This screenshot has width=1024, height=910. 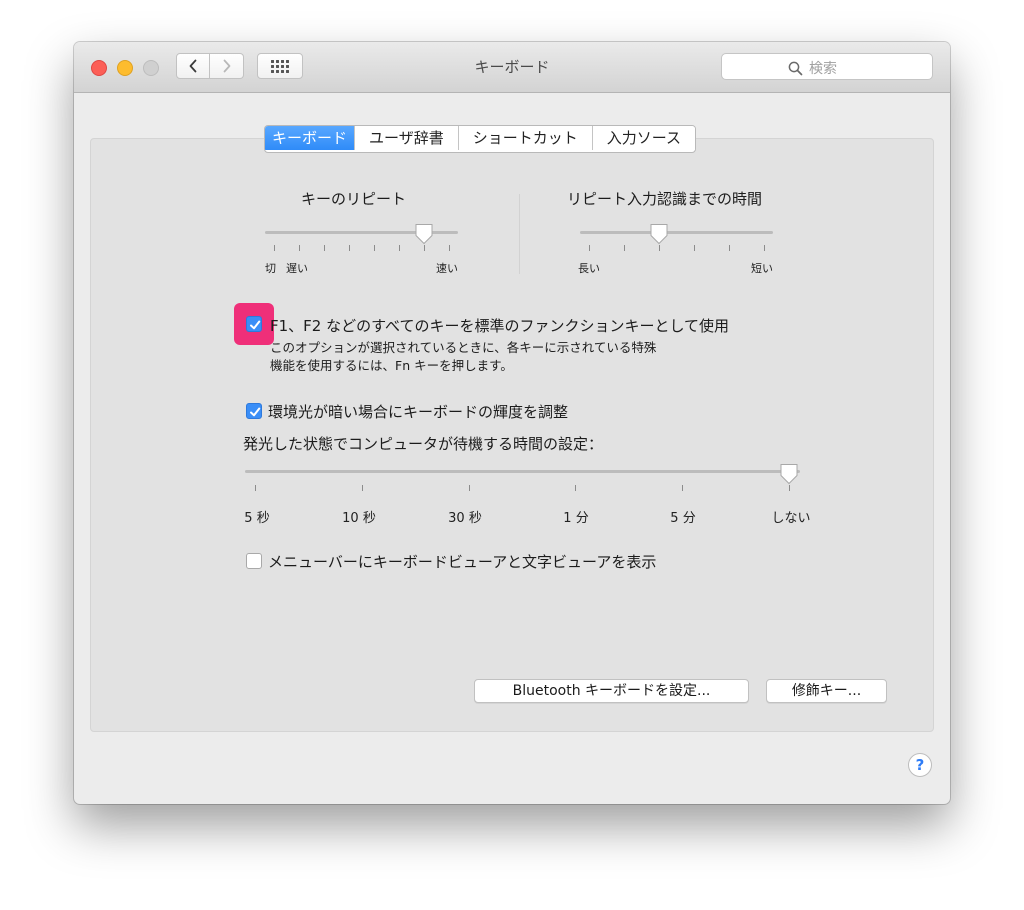 I want to click on repeat-delay-label-short: 短い, so click(x=762, y=268).